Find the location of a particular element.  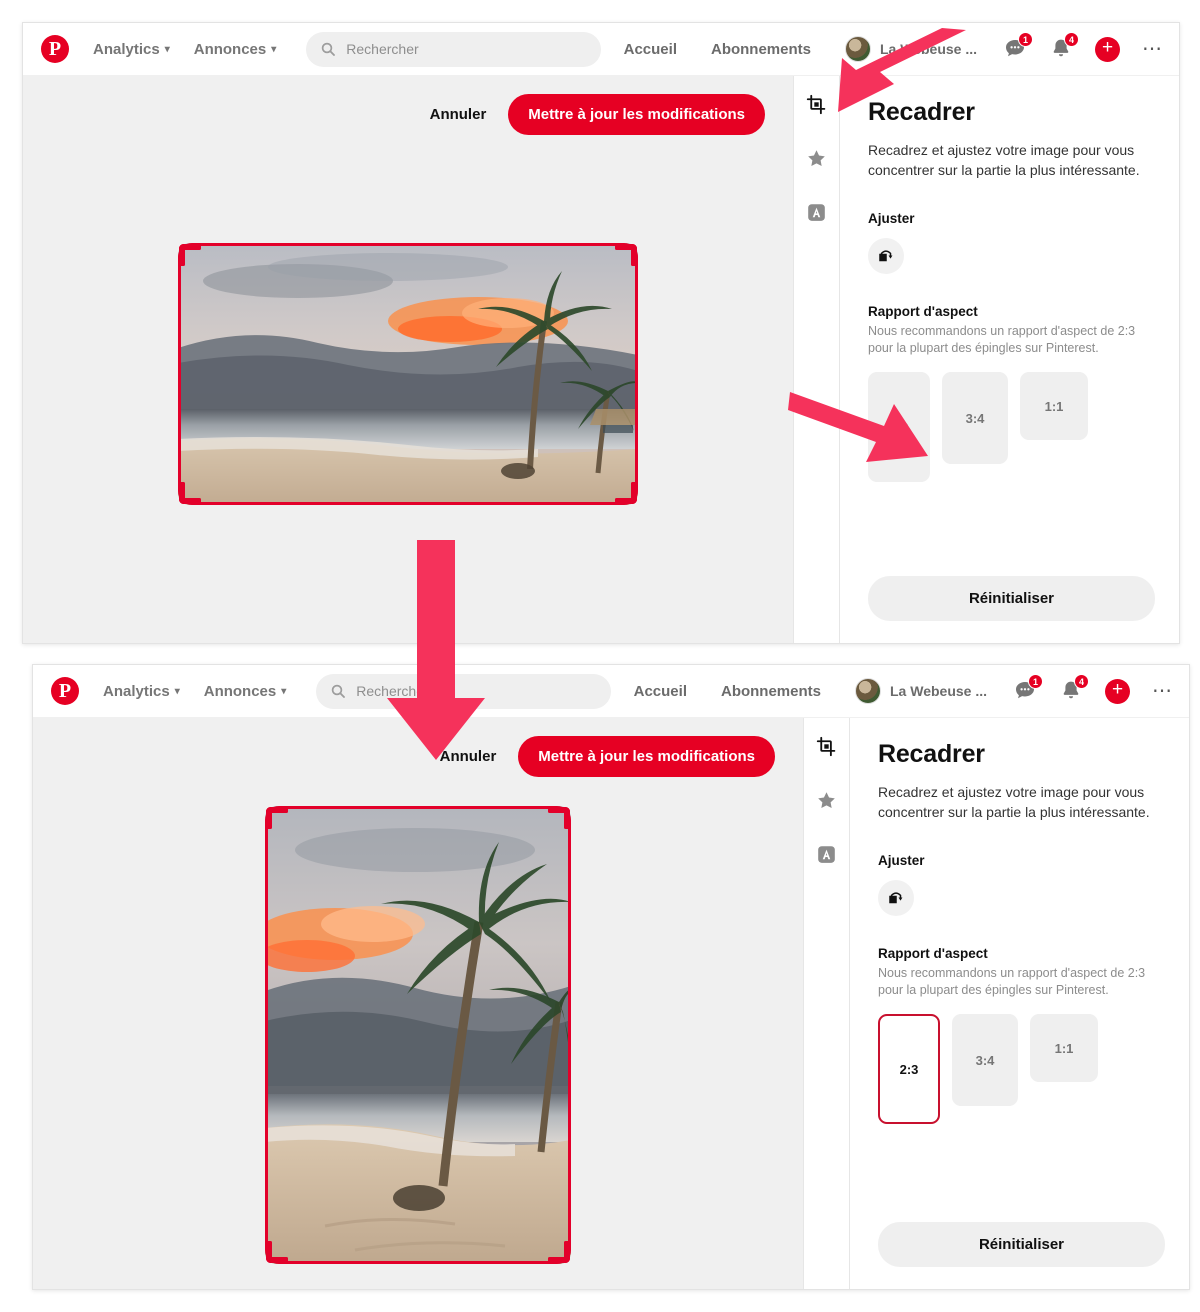

crop-frame-landscape is located at coordinates (408, 374).